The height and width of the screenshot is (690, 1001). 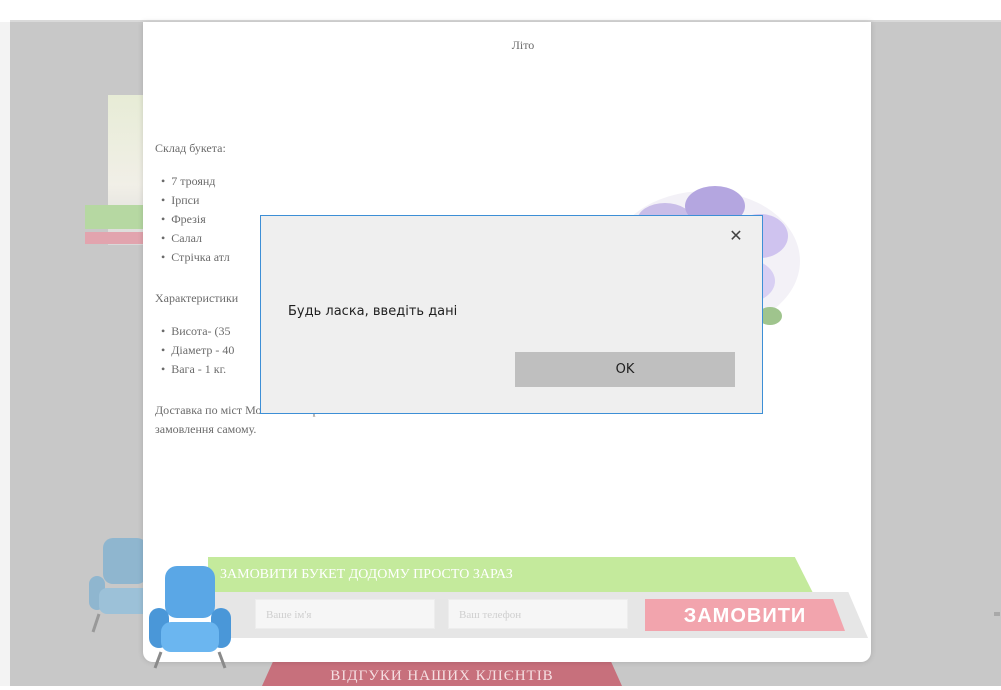 I want to click on composition-heading: Склад букета:, so click(x=190, y=148).